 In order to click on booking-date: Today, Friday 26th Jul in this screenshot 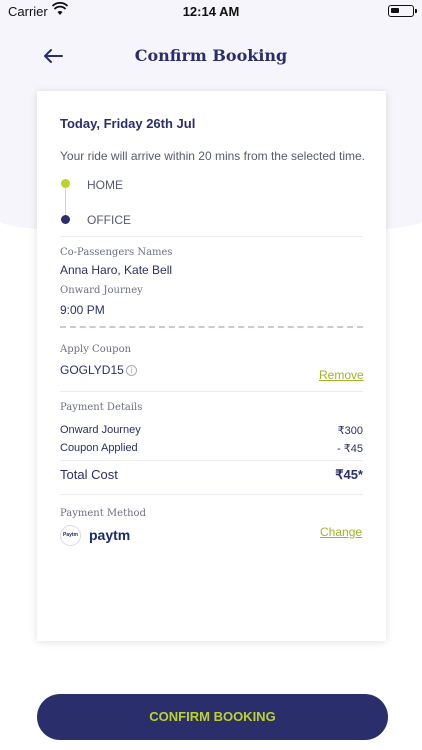, I will do `click(128, 123)`.